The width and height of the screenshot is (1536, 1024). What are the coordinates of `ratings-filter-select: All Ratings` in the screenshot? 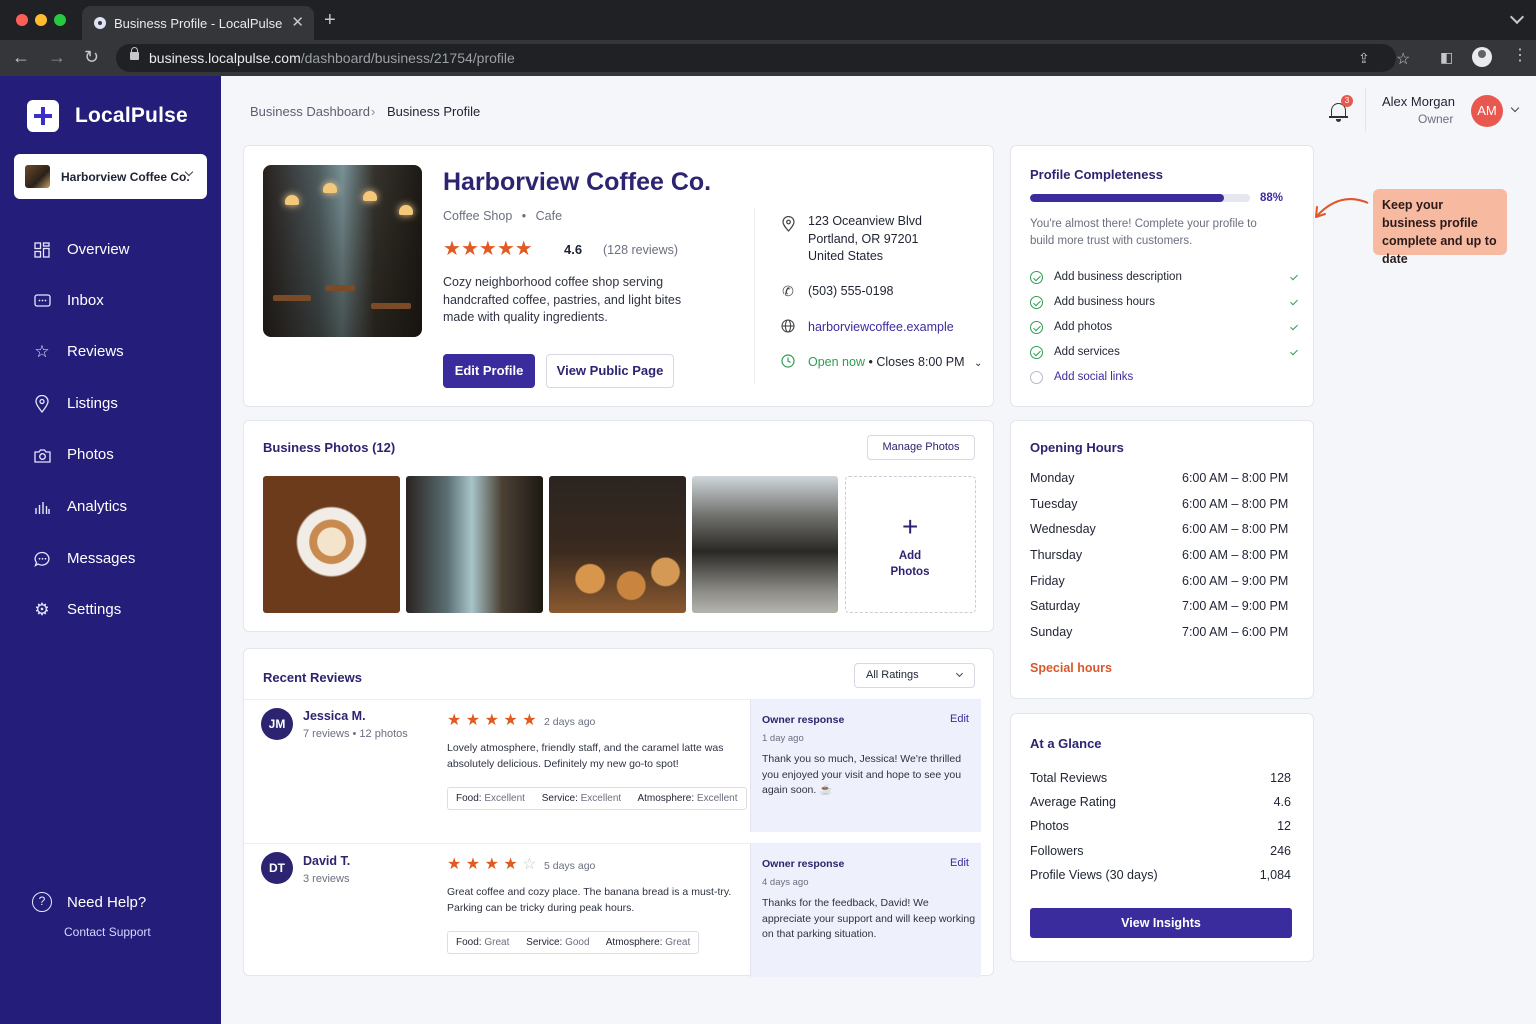 It's located at (914, 675).